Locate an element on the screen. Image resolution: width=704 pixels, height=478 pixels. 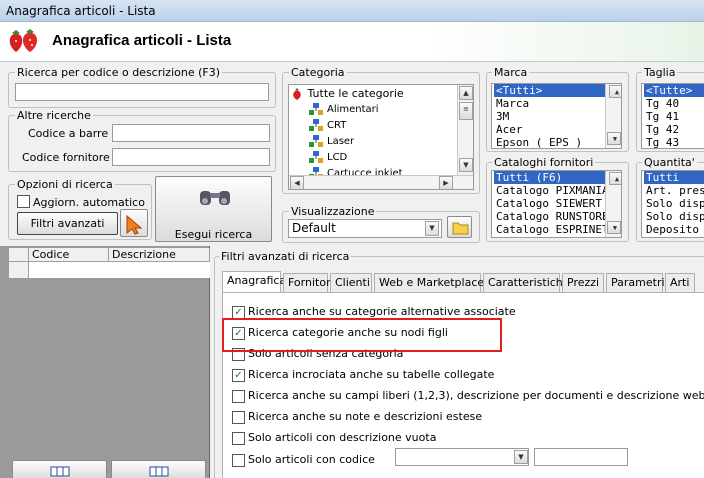
folder-button is located at coordinates (459, 227).